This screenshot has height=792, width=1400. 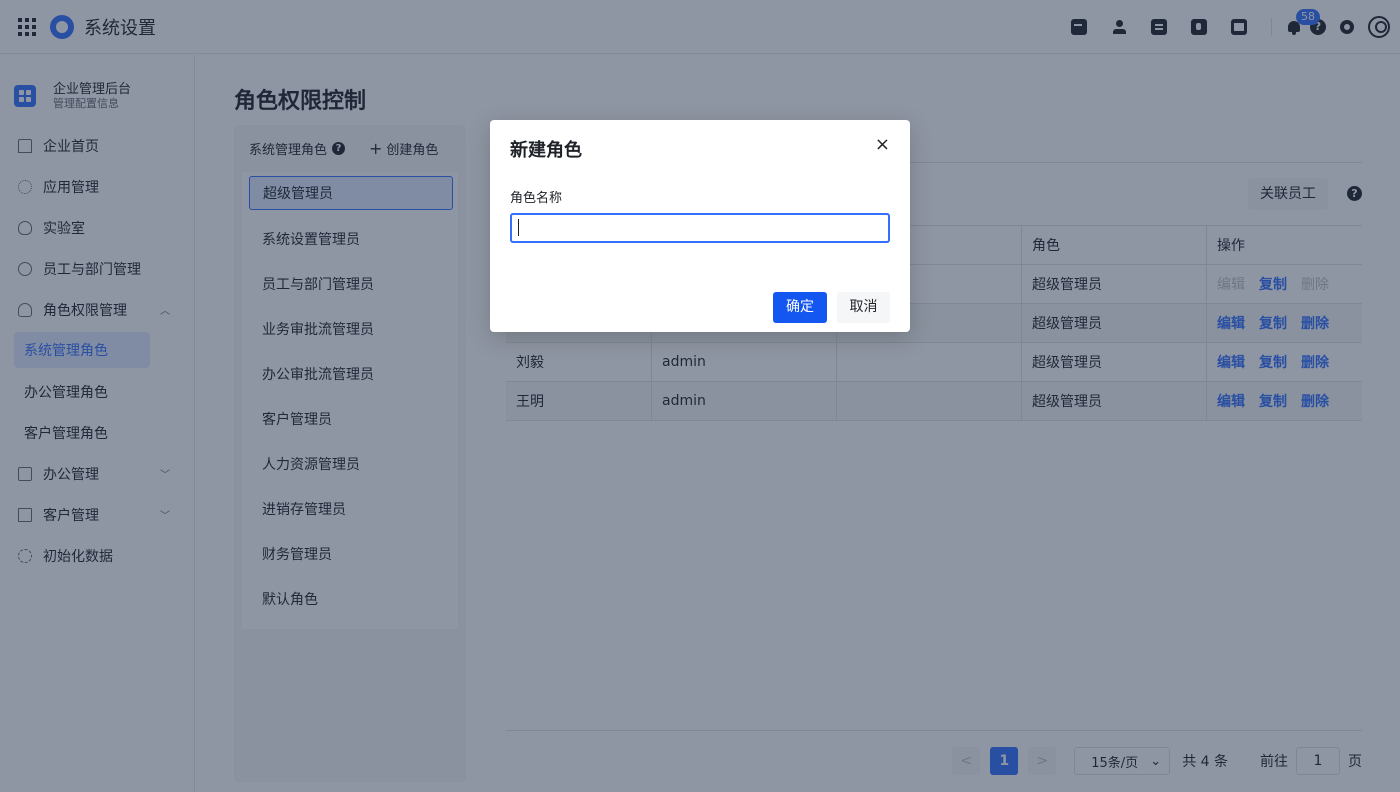 I want to click on dialog-title: 新建角色, so click(x=546, y=150).